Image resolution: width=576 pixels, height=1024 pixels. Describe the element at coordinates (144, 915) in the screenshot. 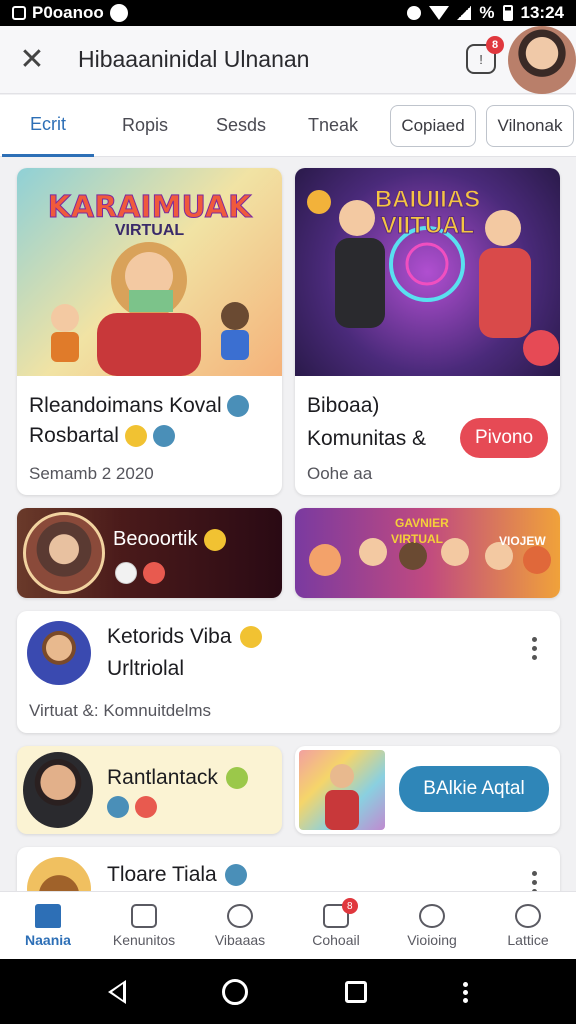

I see `community-icon` at that location.